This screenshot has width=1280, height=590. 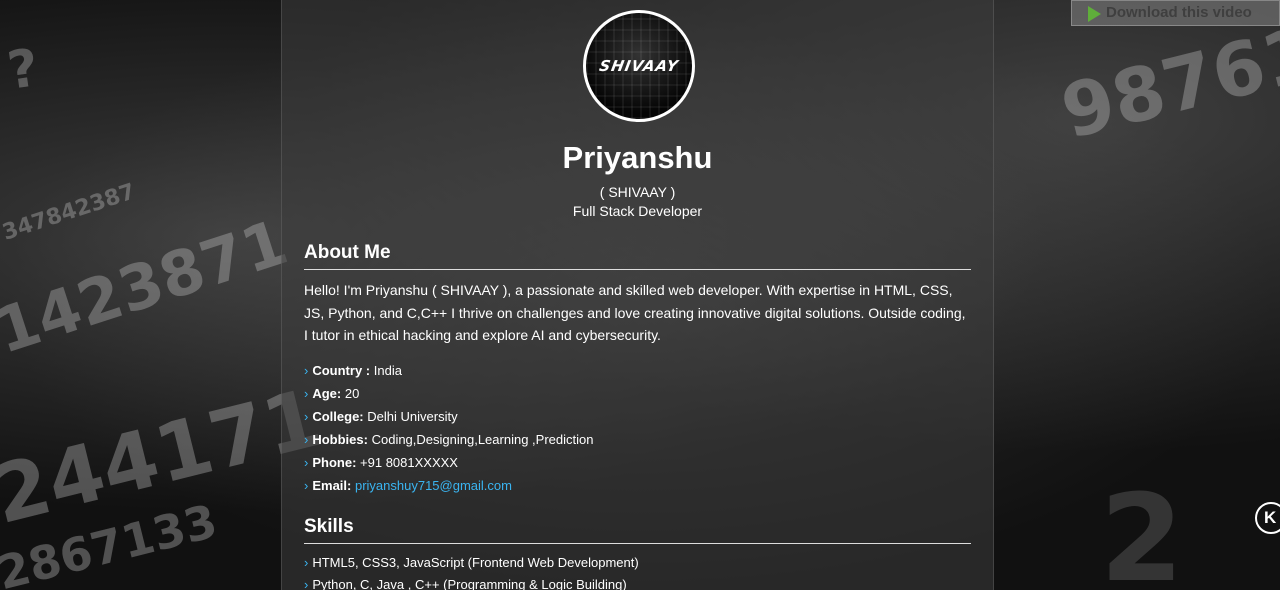 I want to click on about-heading: About Me, so click(x=637, y=256).